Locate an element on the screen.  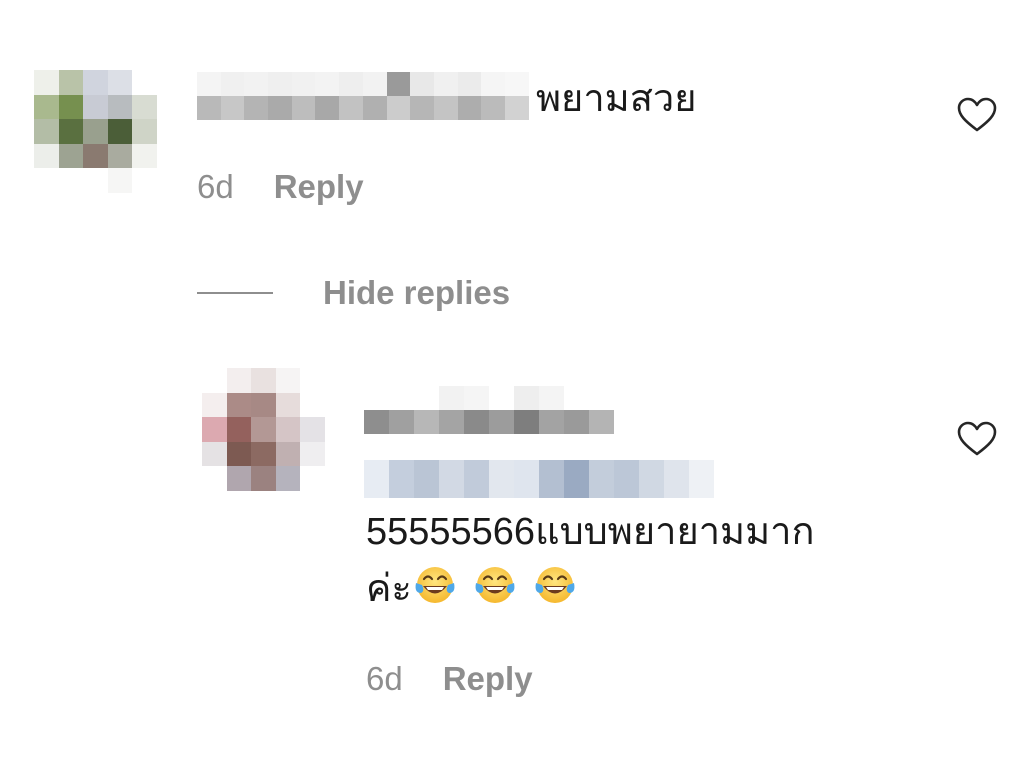
comment-text: พยามสวย is located at coordinates (616, 99).